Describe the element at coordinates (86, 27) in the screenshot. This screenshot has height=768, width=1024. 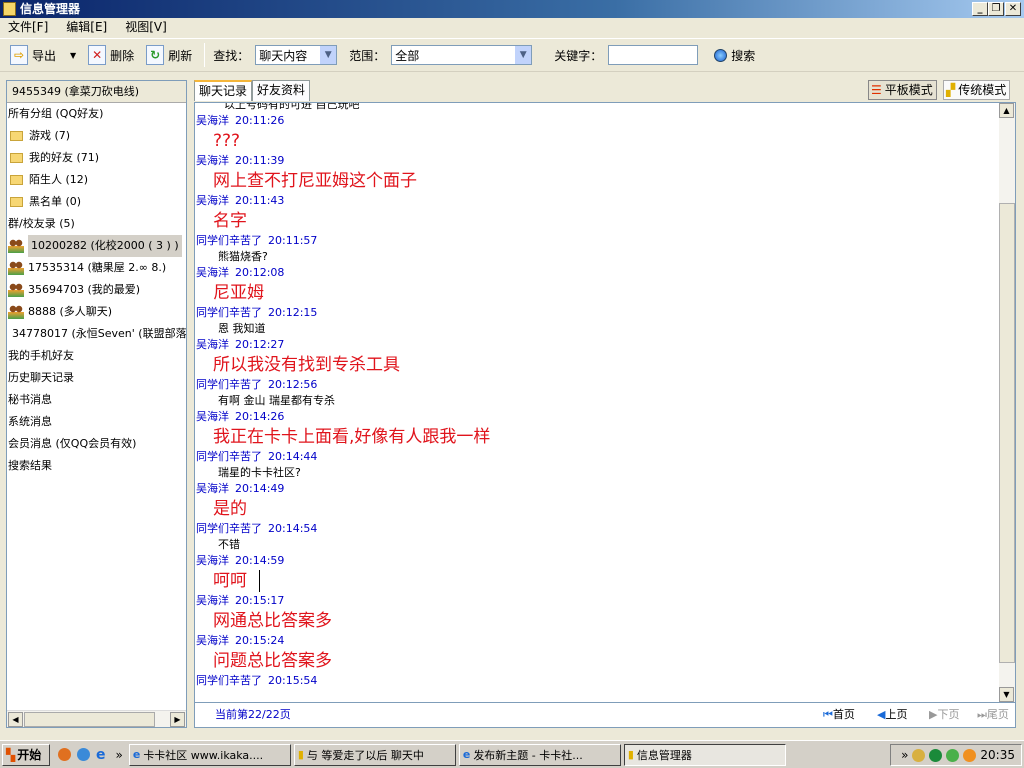
I see `menu-edit: 编辑[E]` at that location.